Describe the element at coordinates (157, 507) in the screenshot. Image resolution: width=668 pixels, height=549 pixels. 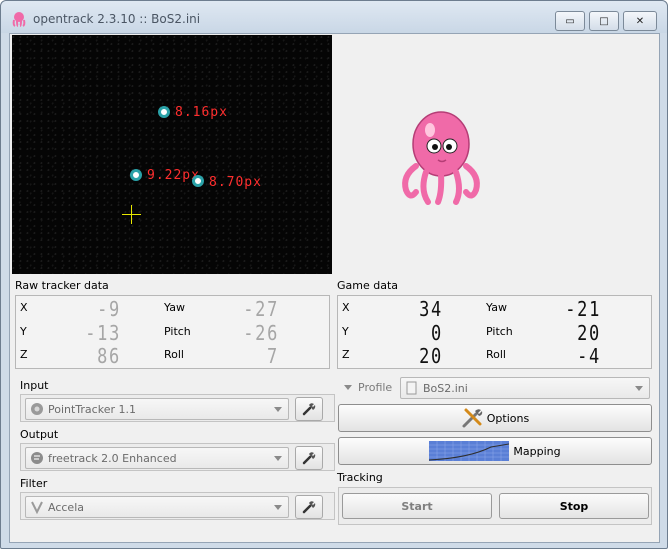
I see `filter-select: Accela` at that location.